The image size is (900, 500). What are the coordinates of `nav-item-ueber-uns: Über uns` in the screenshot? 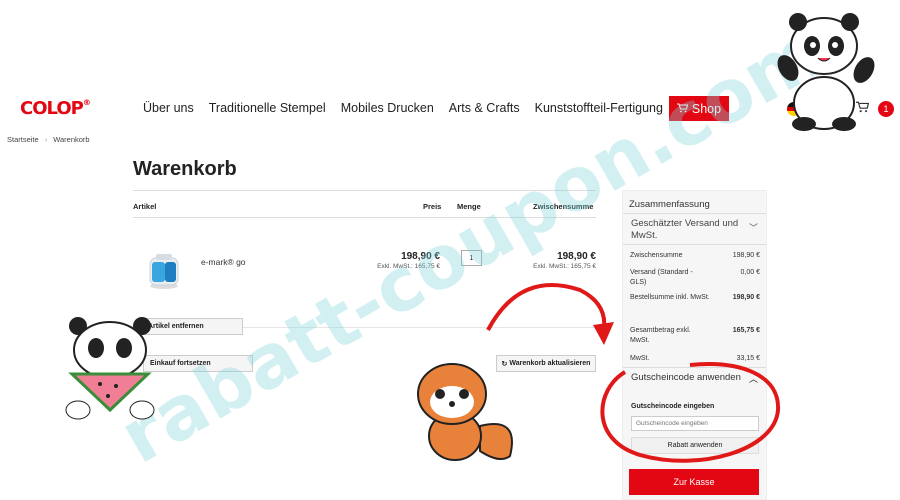 It's located at (168, 108).